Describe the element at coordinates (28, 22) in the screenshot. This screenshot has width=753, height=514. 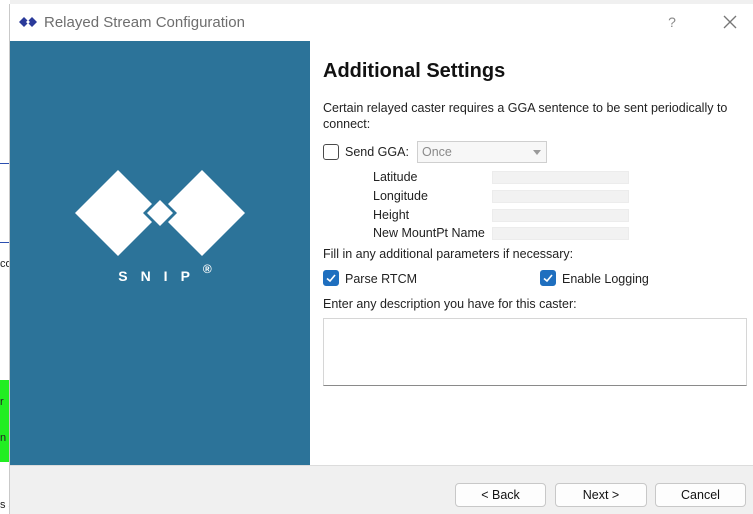
I see `app-icon` at that location.